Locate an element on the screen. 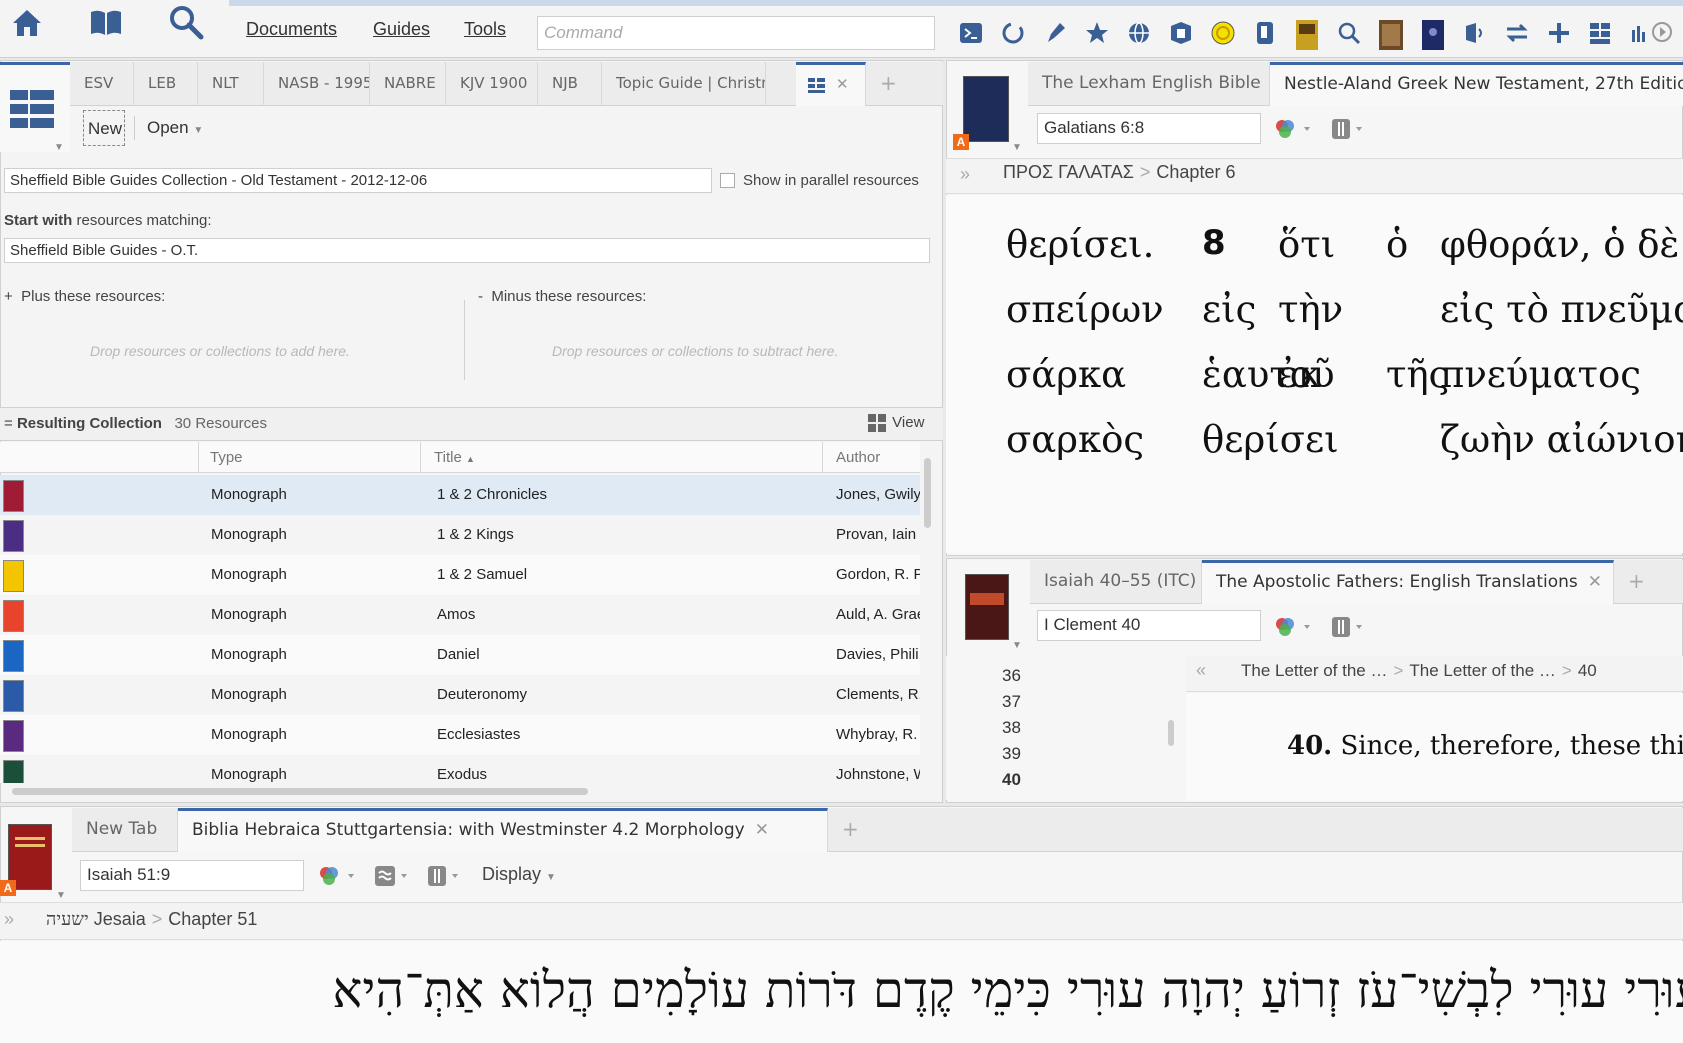 This screenshot has height=1043, width=1683. table-row: Monograph 1 & 2 Samuel Gordon, R. P is located at coordinates (460, 575).